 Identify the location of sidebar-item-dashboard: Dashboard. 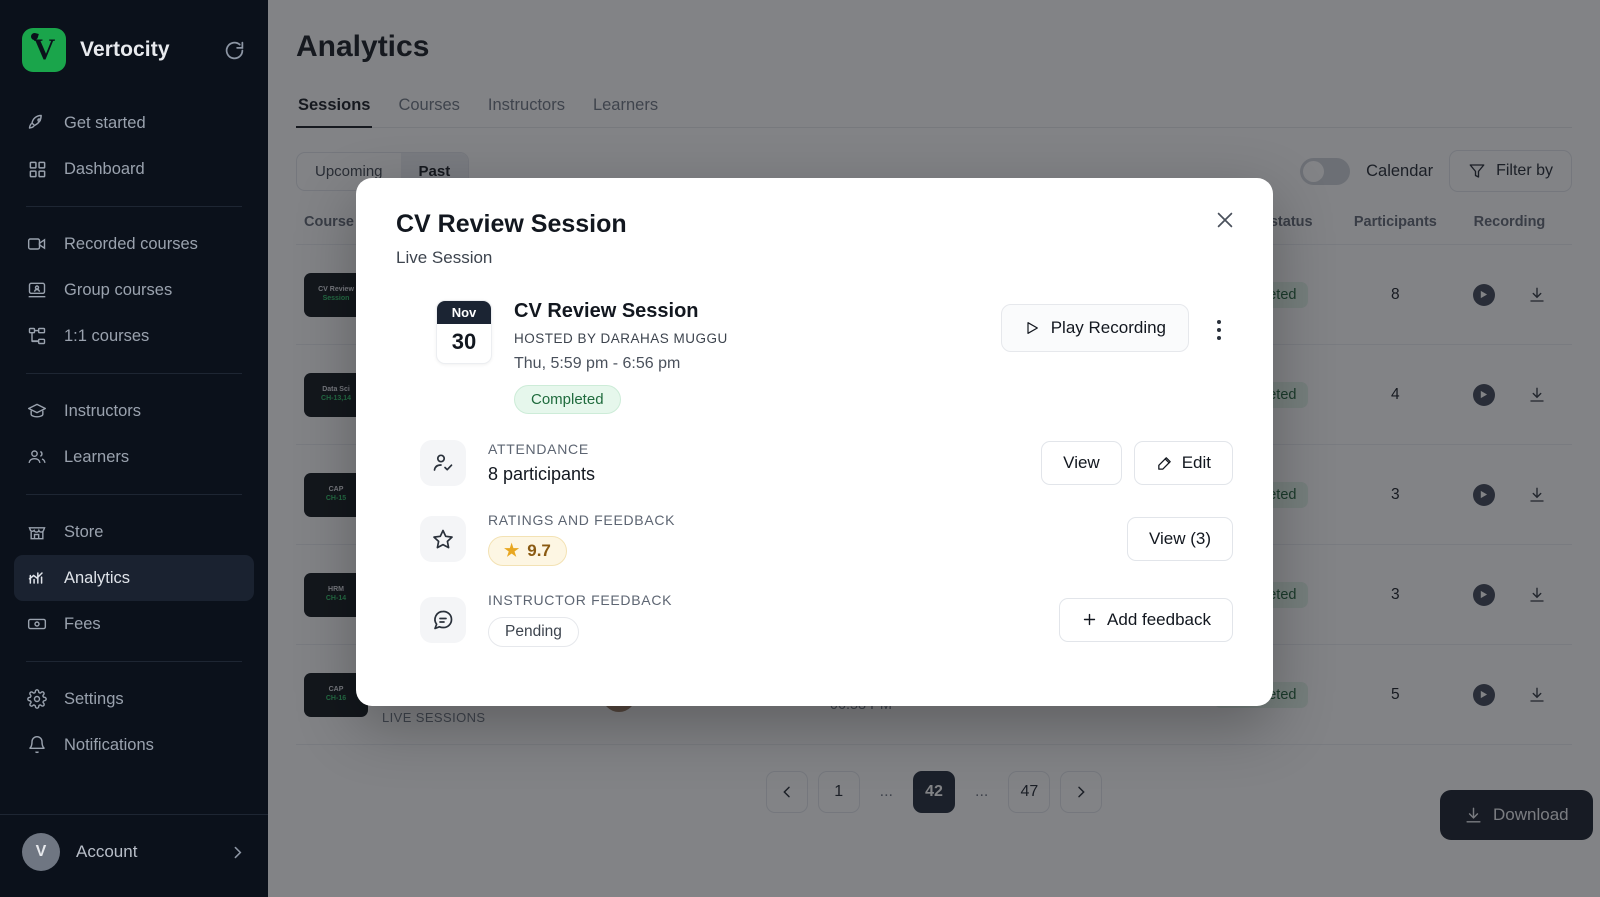
(134, 169).